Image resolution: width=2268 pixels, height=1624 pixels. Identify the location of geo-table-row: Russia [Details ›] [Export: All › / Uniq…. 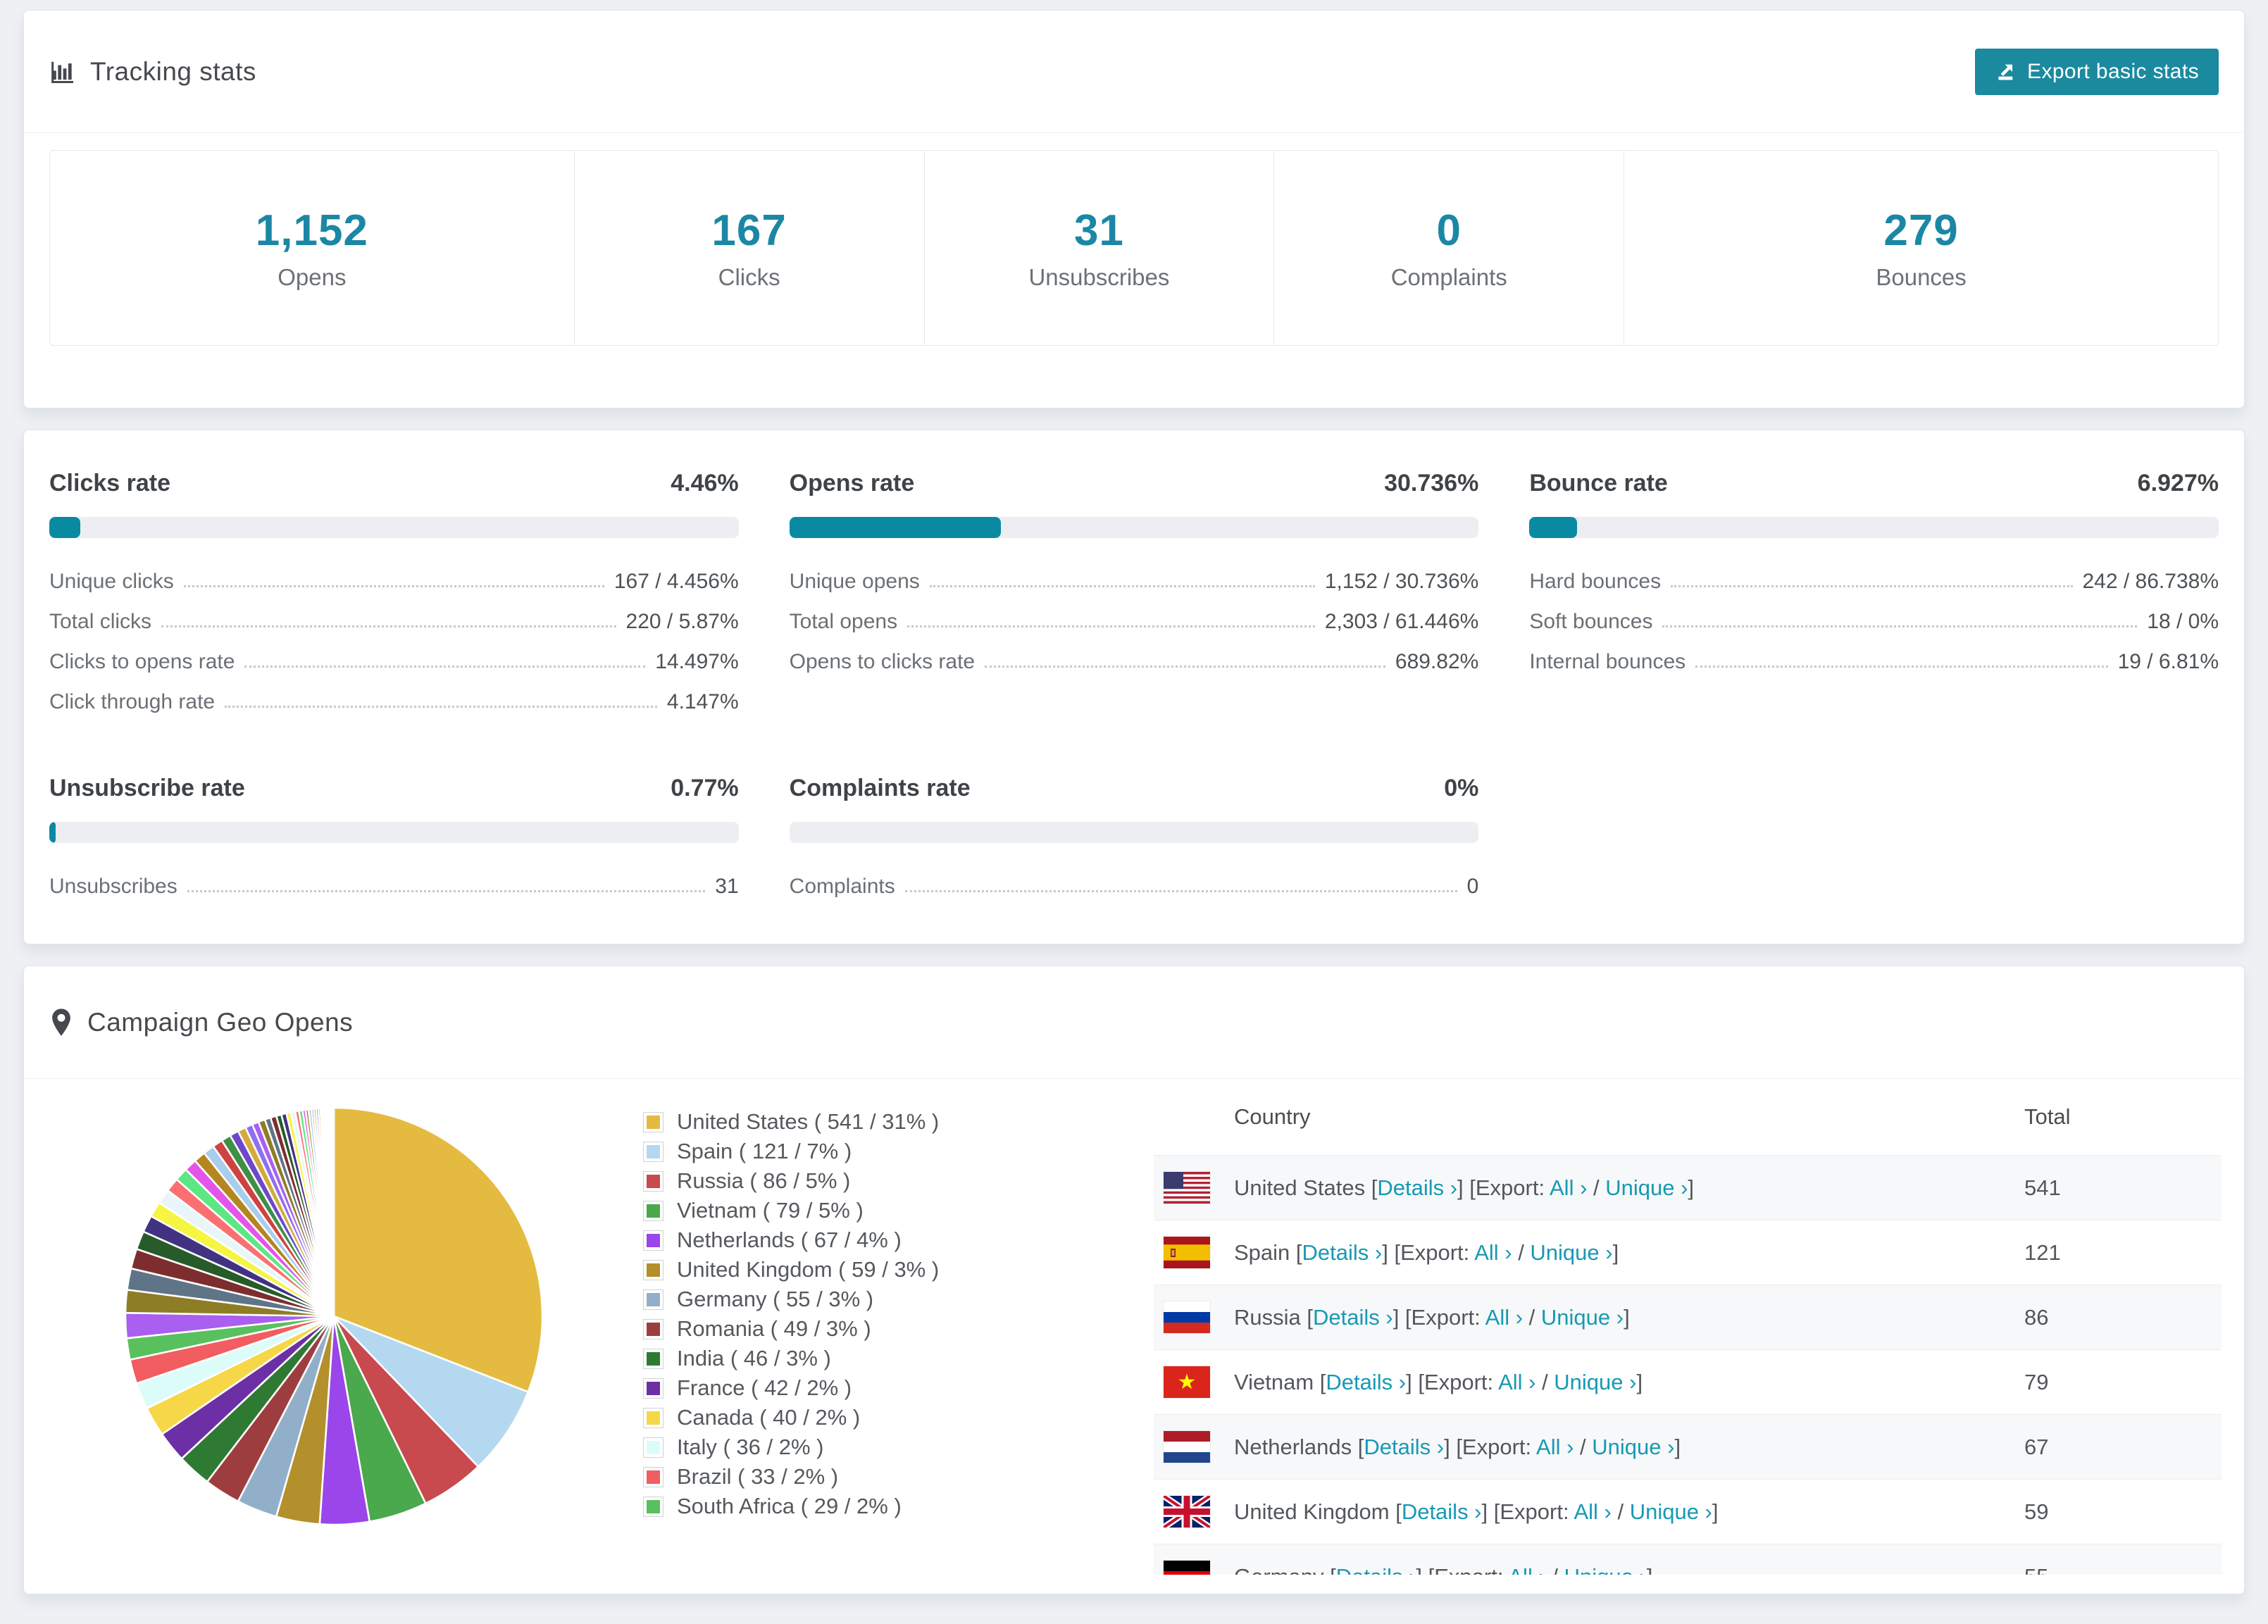
(1688, 1317).